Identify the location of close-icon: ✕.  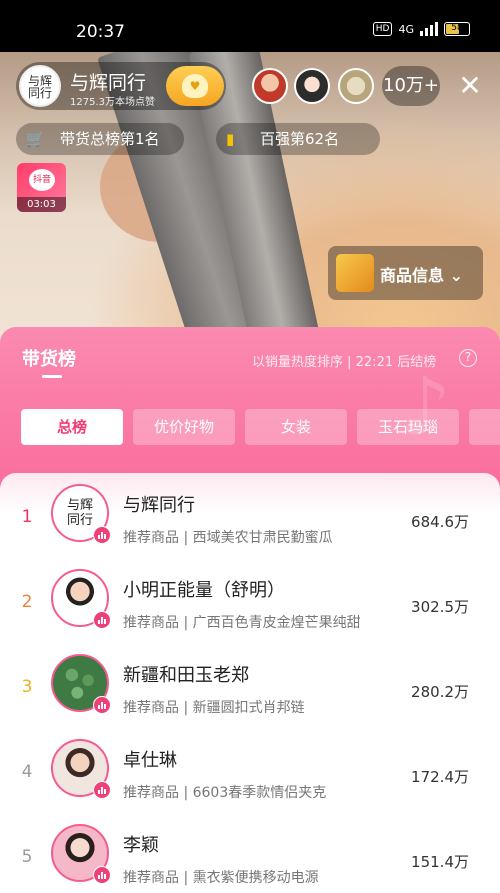
(470, 86).